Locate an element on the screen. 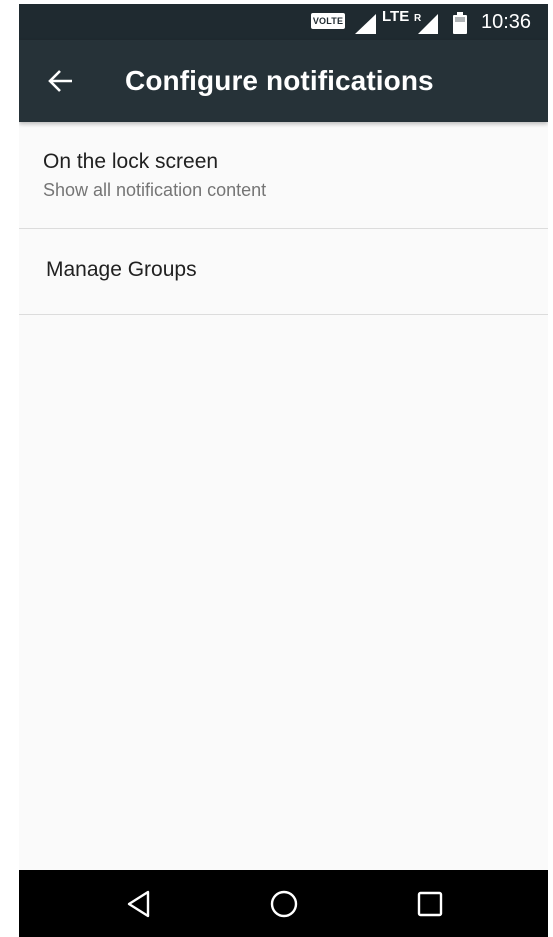 This screenshot has height=937, width=553. status-bar: VOLTE LTE R 10:36 is located at coordinates (283, 22).